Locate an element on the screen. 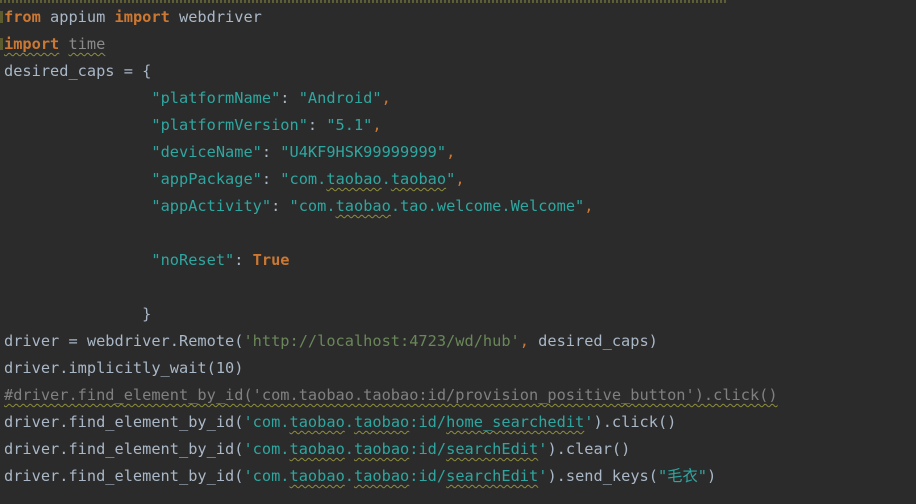 The height and width of the screenshot is (504, 916). code-token: "platformVersion" is located at coordinates (229, 125).